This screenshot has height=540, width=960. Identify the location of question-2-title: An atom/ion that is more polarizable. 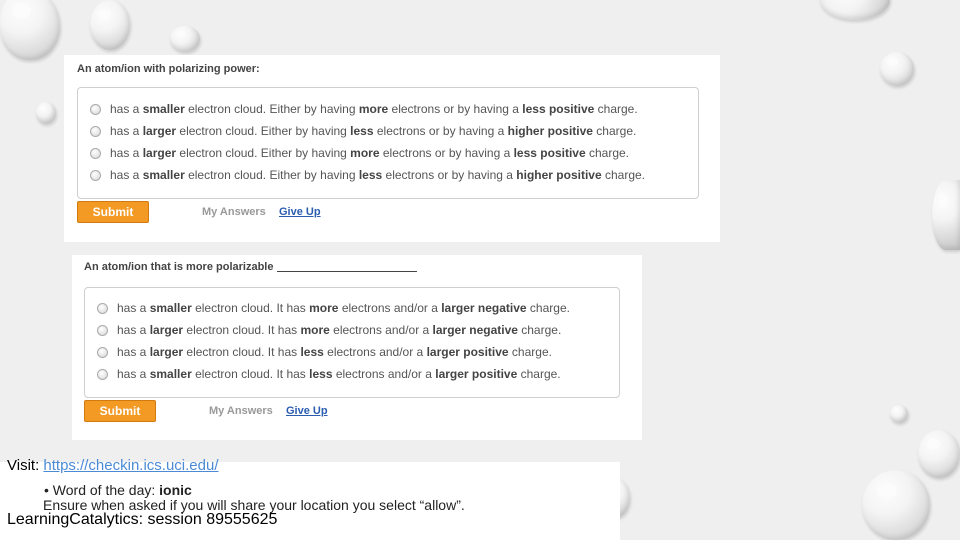
(251, 267).